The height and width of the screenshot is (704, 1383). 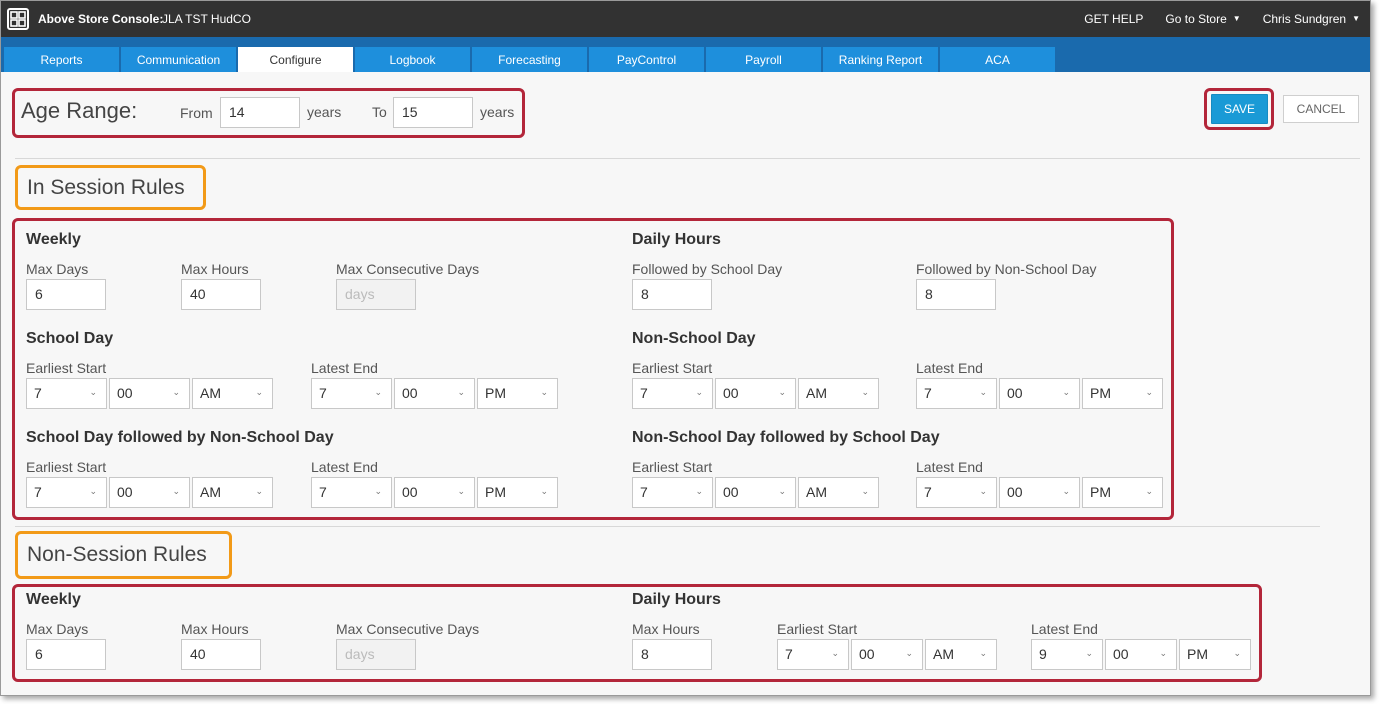 I want to click on followed-by-non-school-day-label: Followed by Non-School Day, so click(x=1006, y=269).